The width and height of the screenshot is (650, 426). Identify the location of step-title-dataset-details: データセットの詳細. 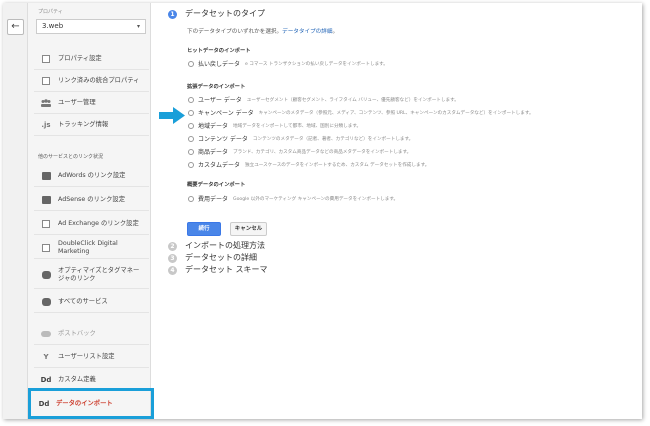
(221, 257).